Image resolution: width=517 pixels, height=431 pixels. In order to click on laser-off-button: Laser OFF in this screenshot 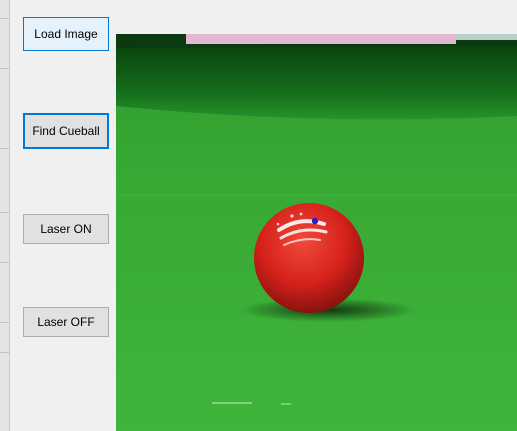, I will do `click(66, 322)`.